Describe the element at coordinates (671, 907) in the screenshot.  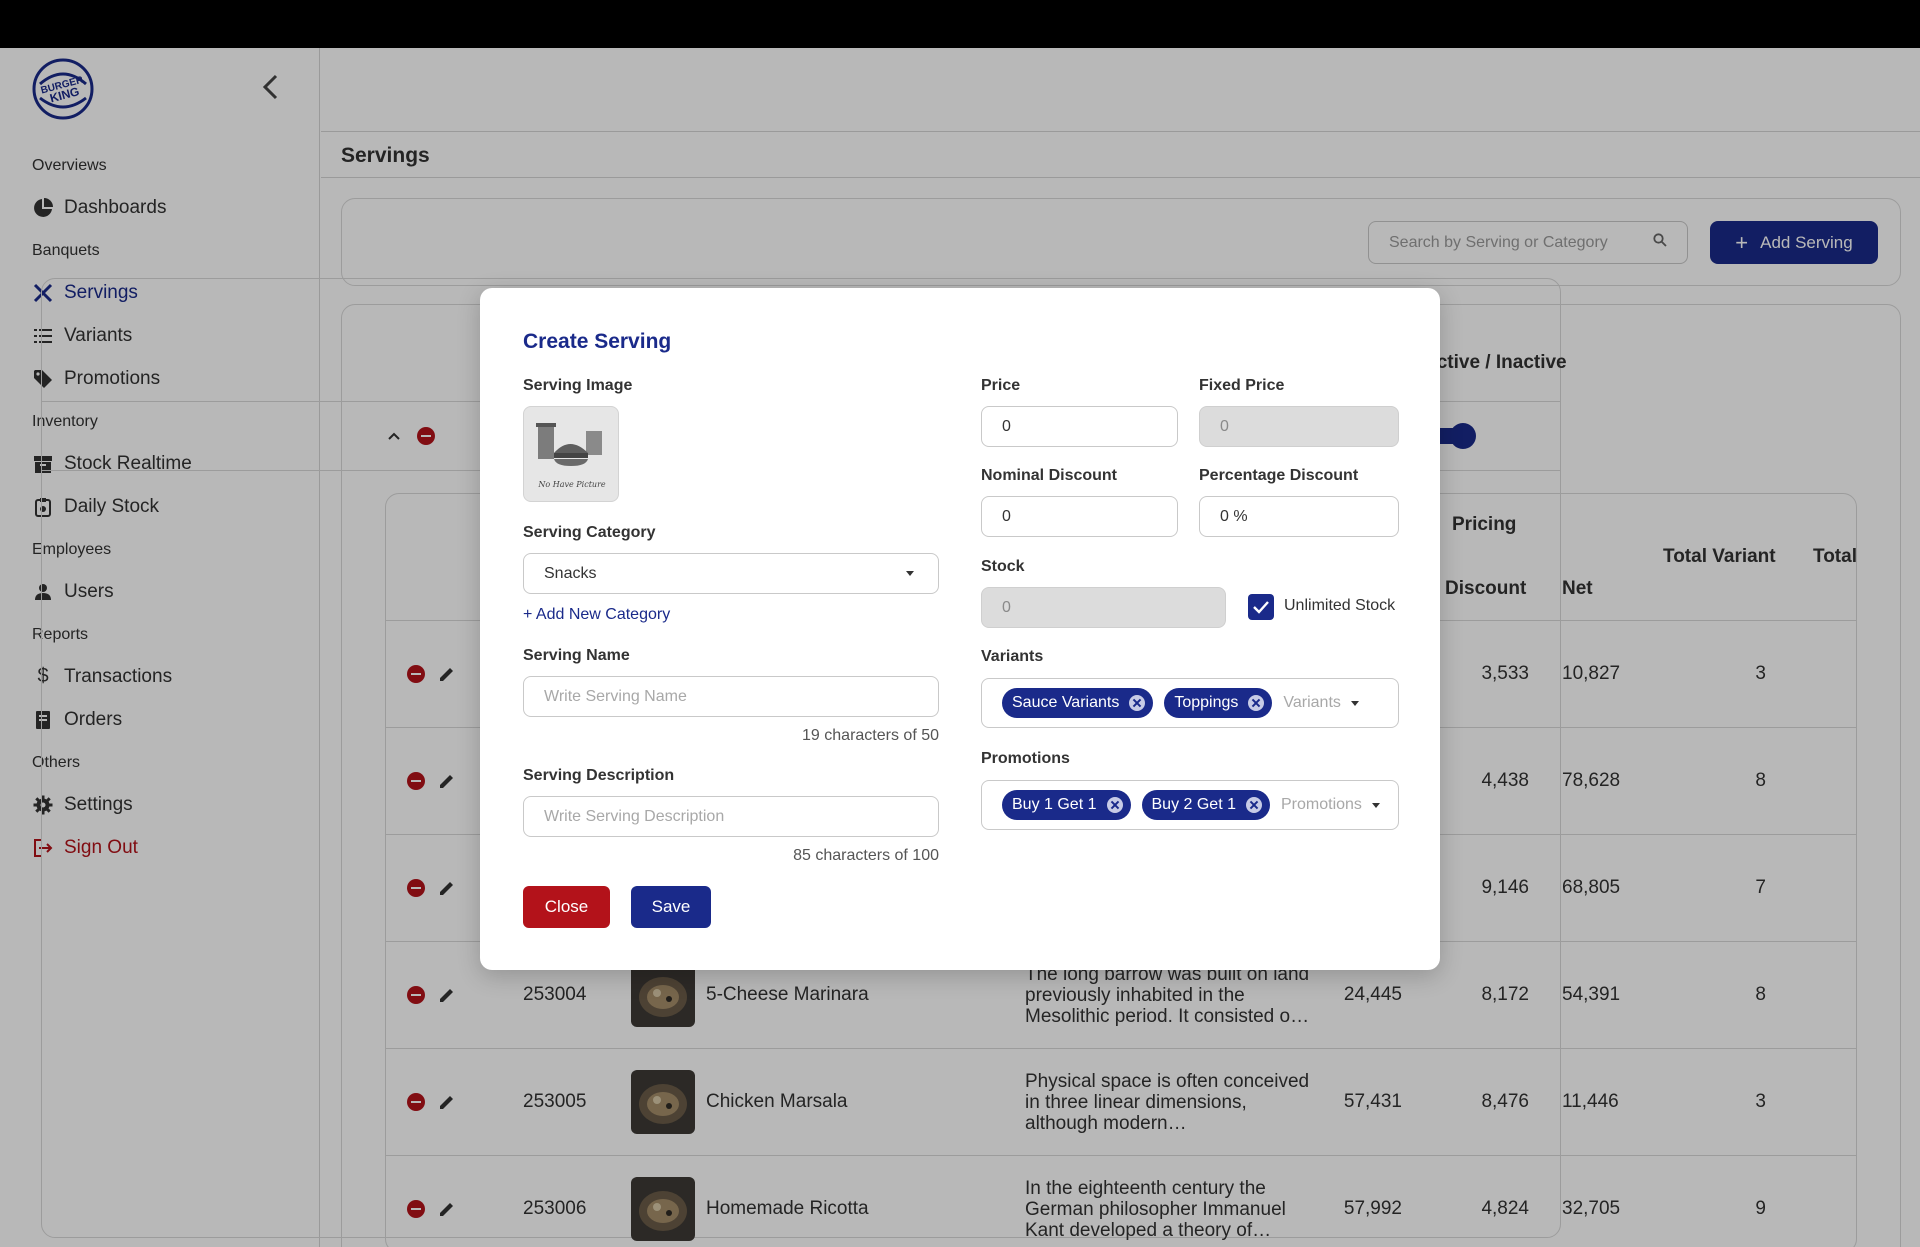
I see `save-button: Save` at that location.